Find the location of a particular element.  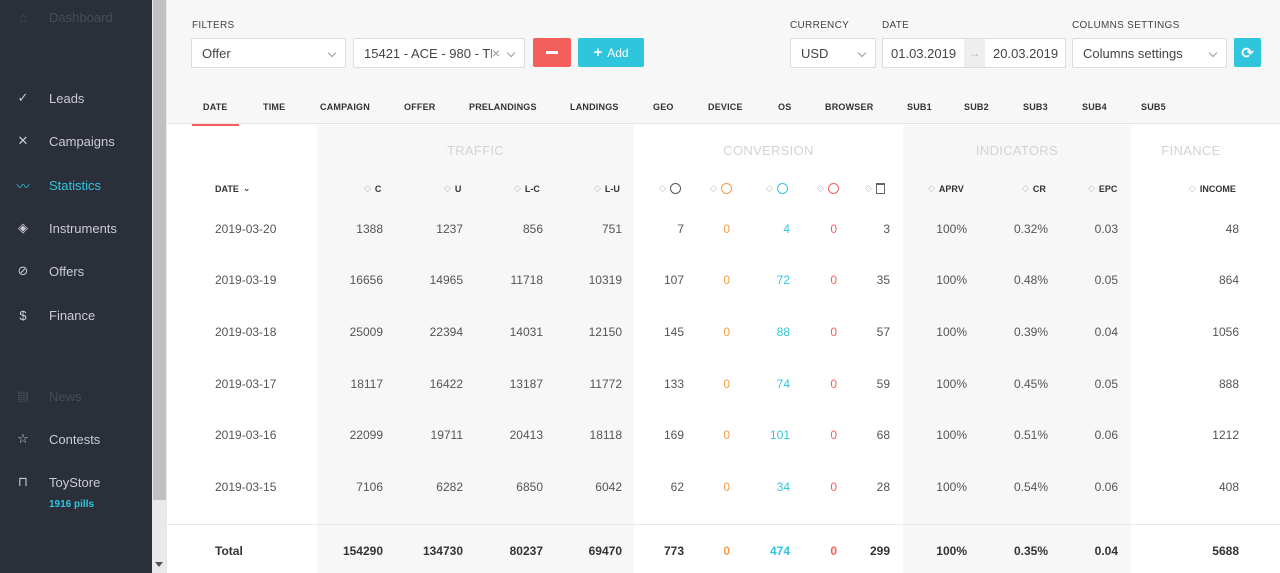

tab-geo: GEO is located at coordinates (663, 107).